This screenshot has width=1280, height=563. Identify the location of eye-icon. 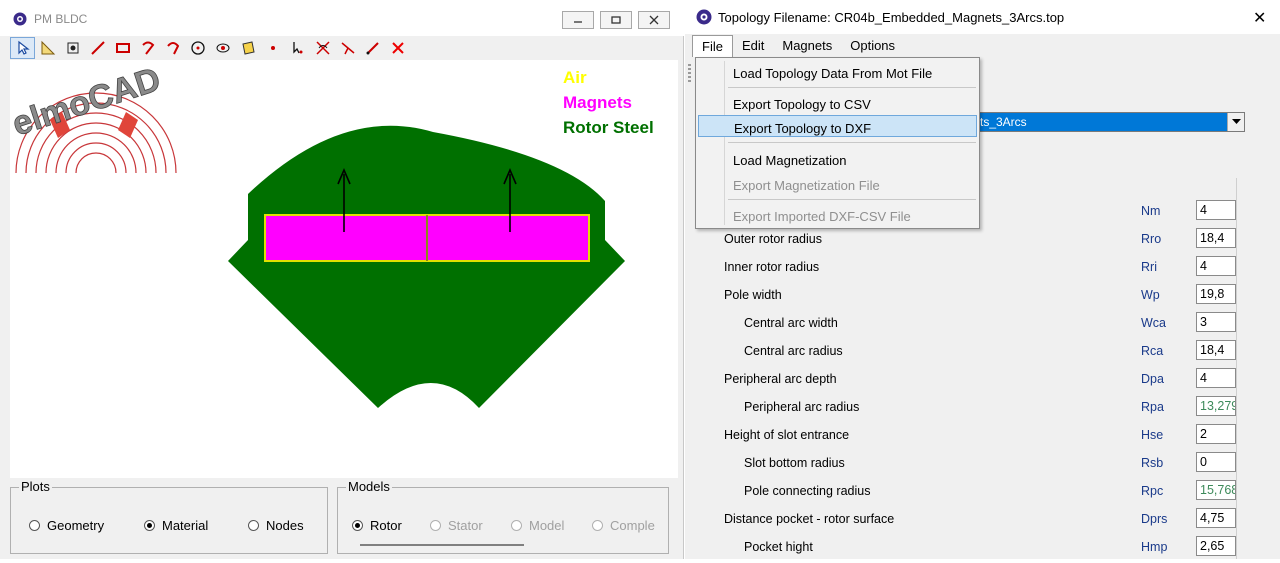
(222, 48).